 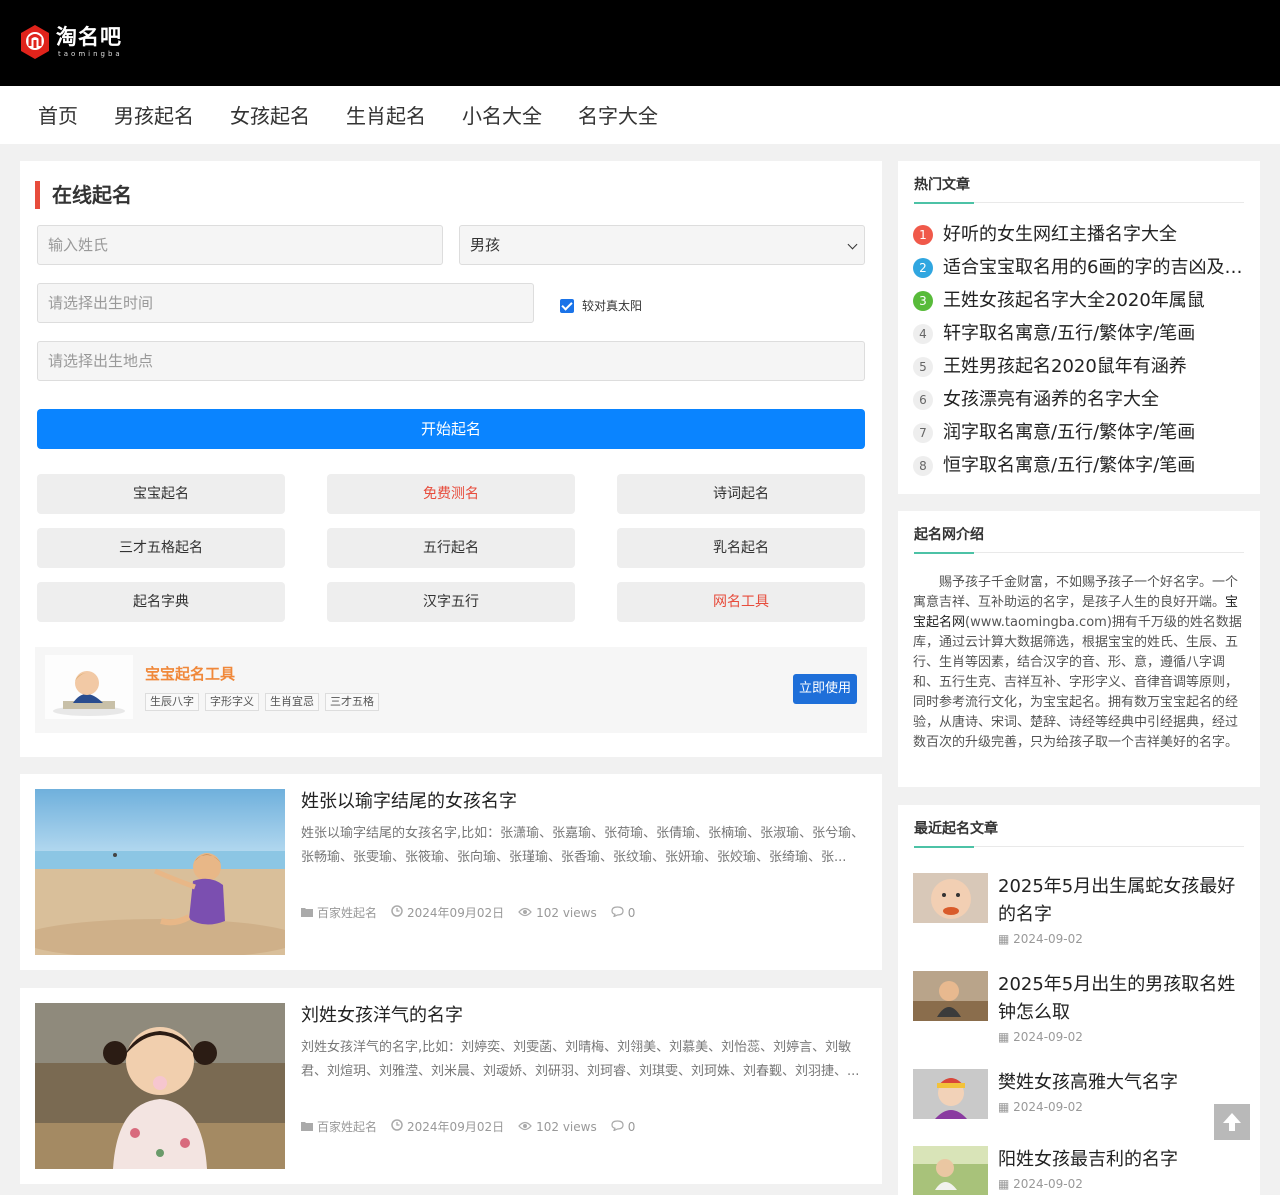 I want to click on use-now-button: 立即使用, so click(x=825, y=689).